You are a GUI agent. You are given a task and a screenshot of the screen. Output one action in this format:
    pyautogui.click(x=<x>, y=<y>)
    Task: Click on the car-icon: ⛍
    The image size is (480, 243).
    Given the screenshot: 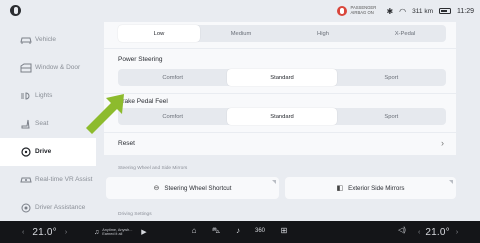 What is the action you would take?
    pyautogui.click(x=216, y=231)
    